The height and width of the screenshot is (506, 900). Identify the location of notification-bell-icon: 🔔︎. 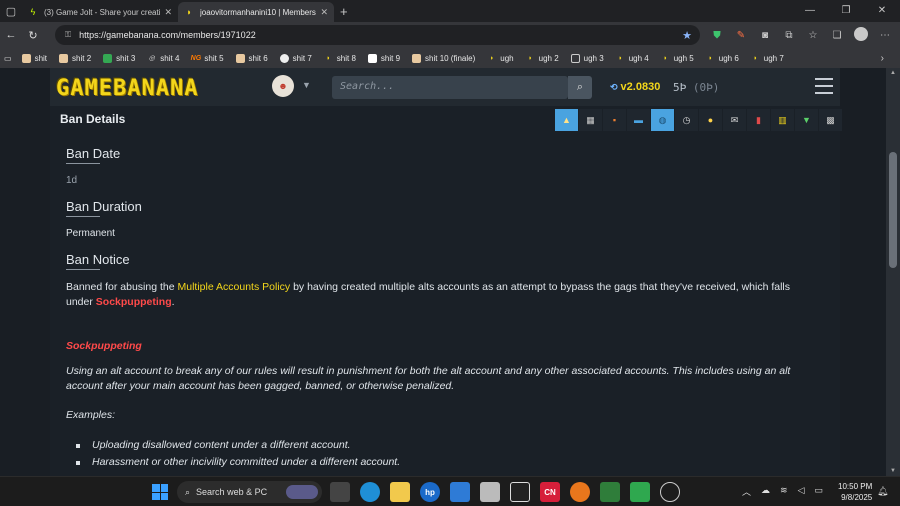
(882, 491).